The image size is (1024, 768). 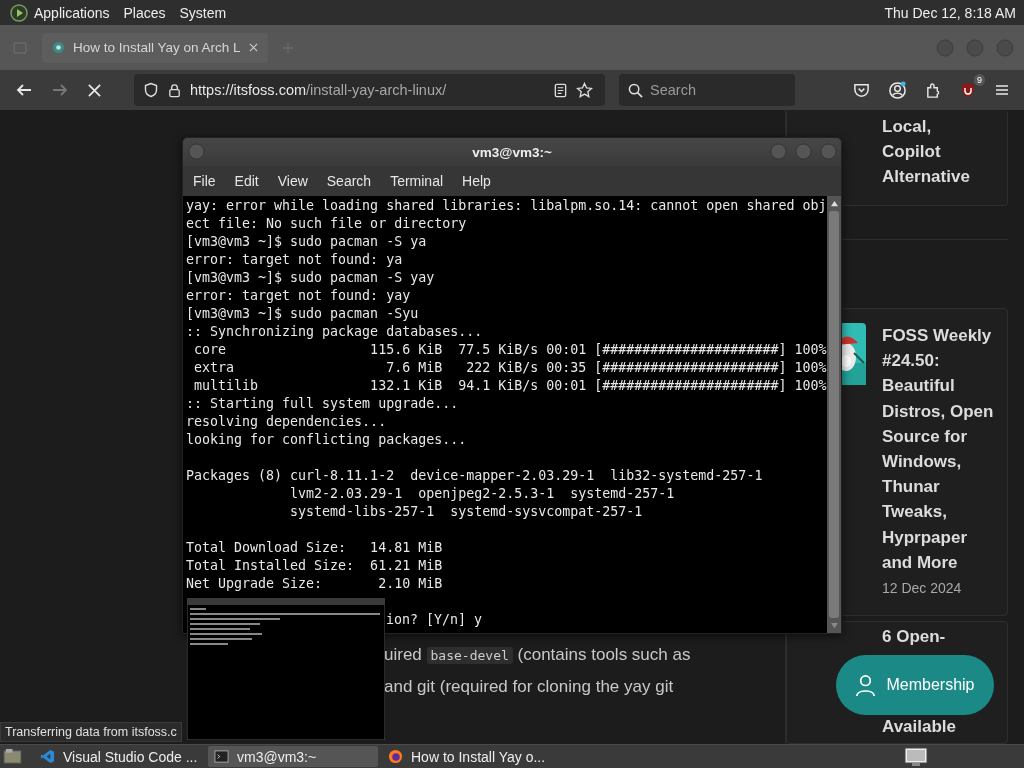 What do you see at coordinates (47, 756) in the screenshot?
I see `code-editor-icon` at bounding box center [47, 756].